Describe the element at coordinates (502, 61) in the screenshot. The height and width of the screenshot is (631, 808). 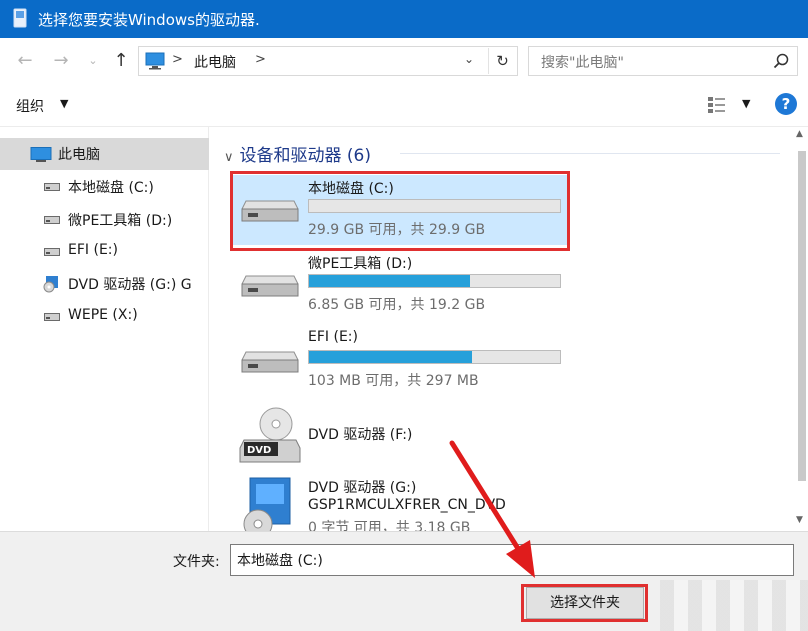
I see `refresh-icon: ↻` at that location.